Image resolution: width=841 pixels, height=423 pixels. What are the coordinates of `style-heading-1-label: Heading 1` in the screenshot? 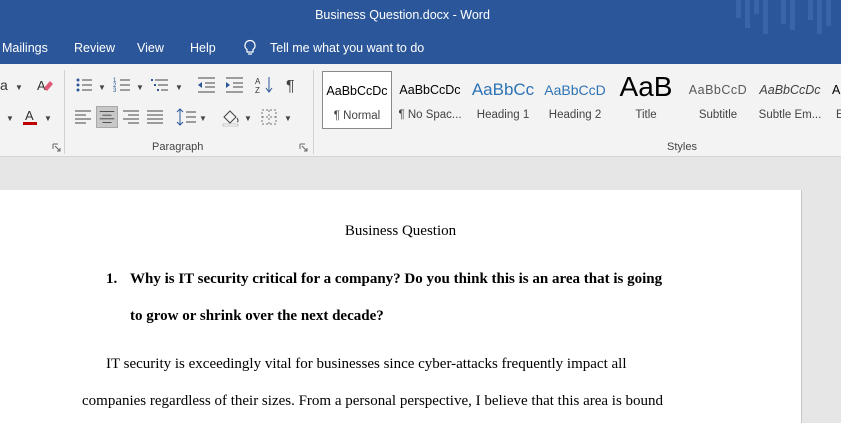 It's located at (503, 115).